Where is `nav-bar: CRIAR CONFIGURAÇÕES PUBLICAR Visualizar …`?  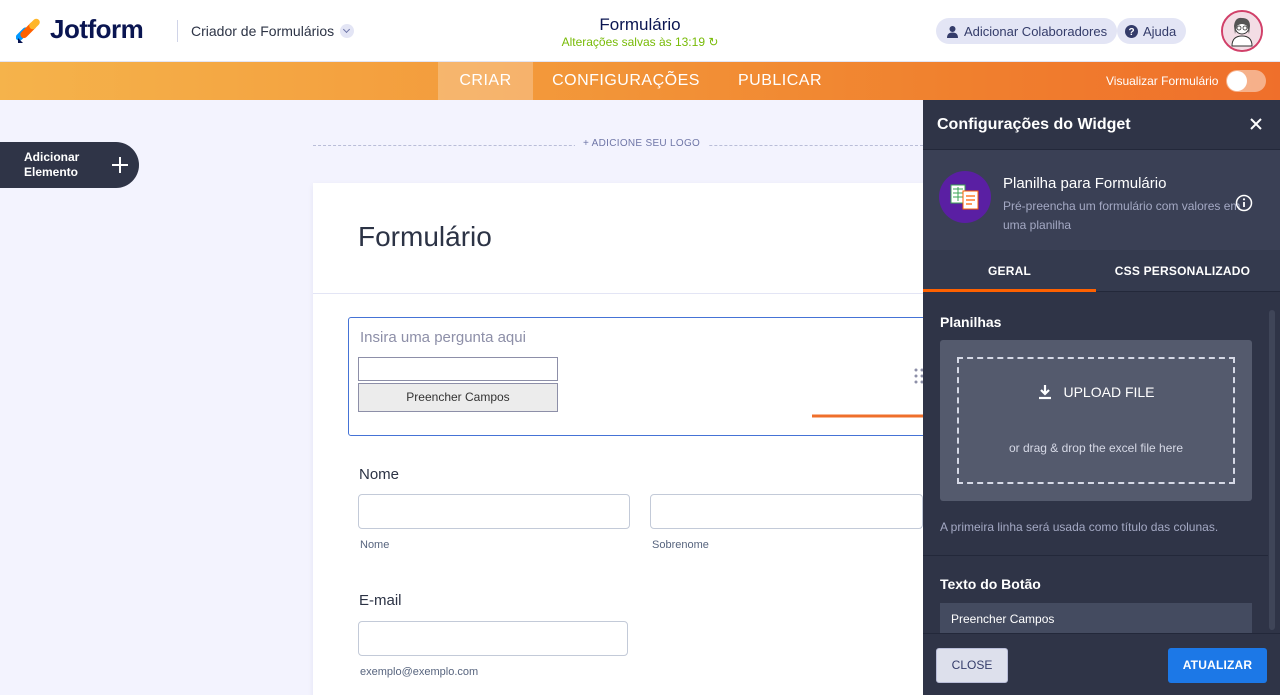 nav-bar: CRIAR CONFIGURAÇÕES PUBLICAR Visualizar … is located at coordinates (640, 81).